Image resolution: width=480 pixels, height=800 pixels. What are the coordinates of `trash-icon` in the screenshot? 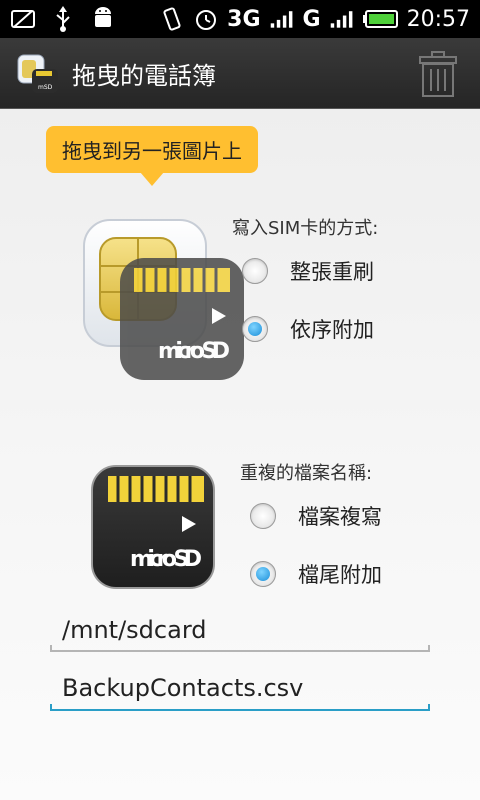 It's located at (438, 74).